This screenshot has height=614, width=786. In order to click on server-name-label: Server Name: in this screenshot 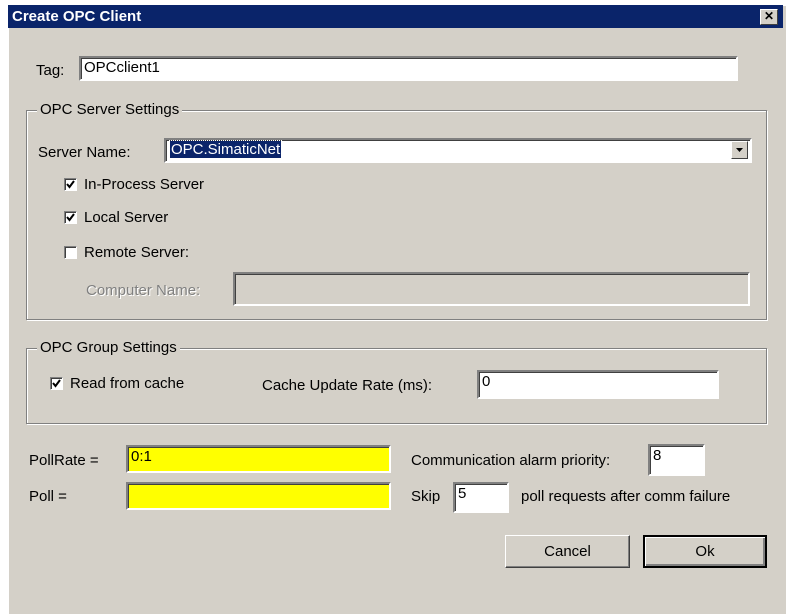, I will do `click(84, 152)`.